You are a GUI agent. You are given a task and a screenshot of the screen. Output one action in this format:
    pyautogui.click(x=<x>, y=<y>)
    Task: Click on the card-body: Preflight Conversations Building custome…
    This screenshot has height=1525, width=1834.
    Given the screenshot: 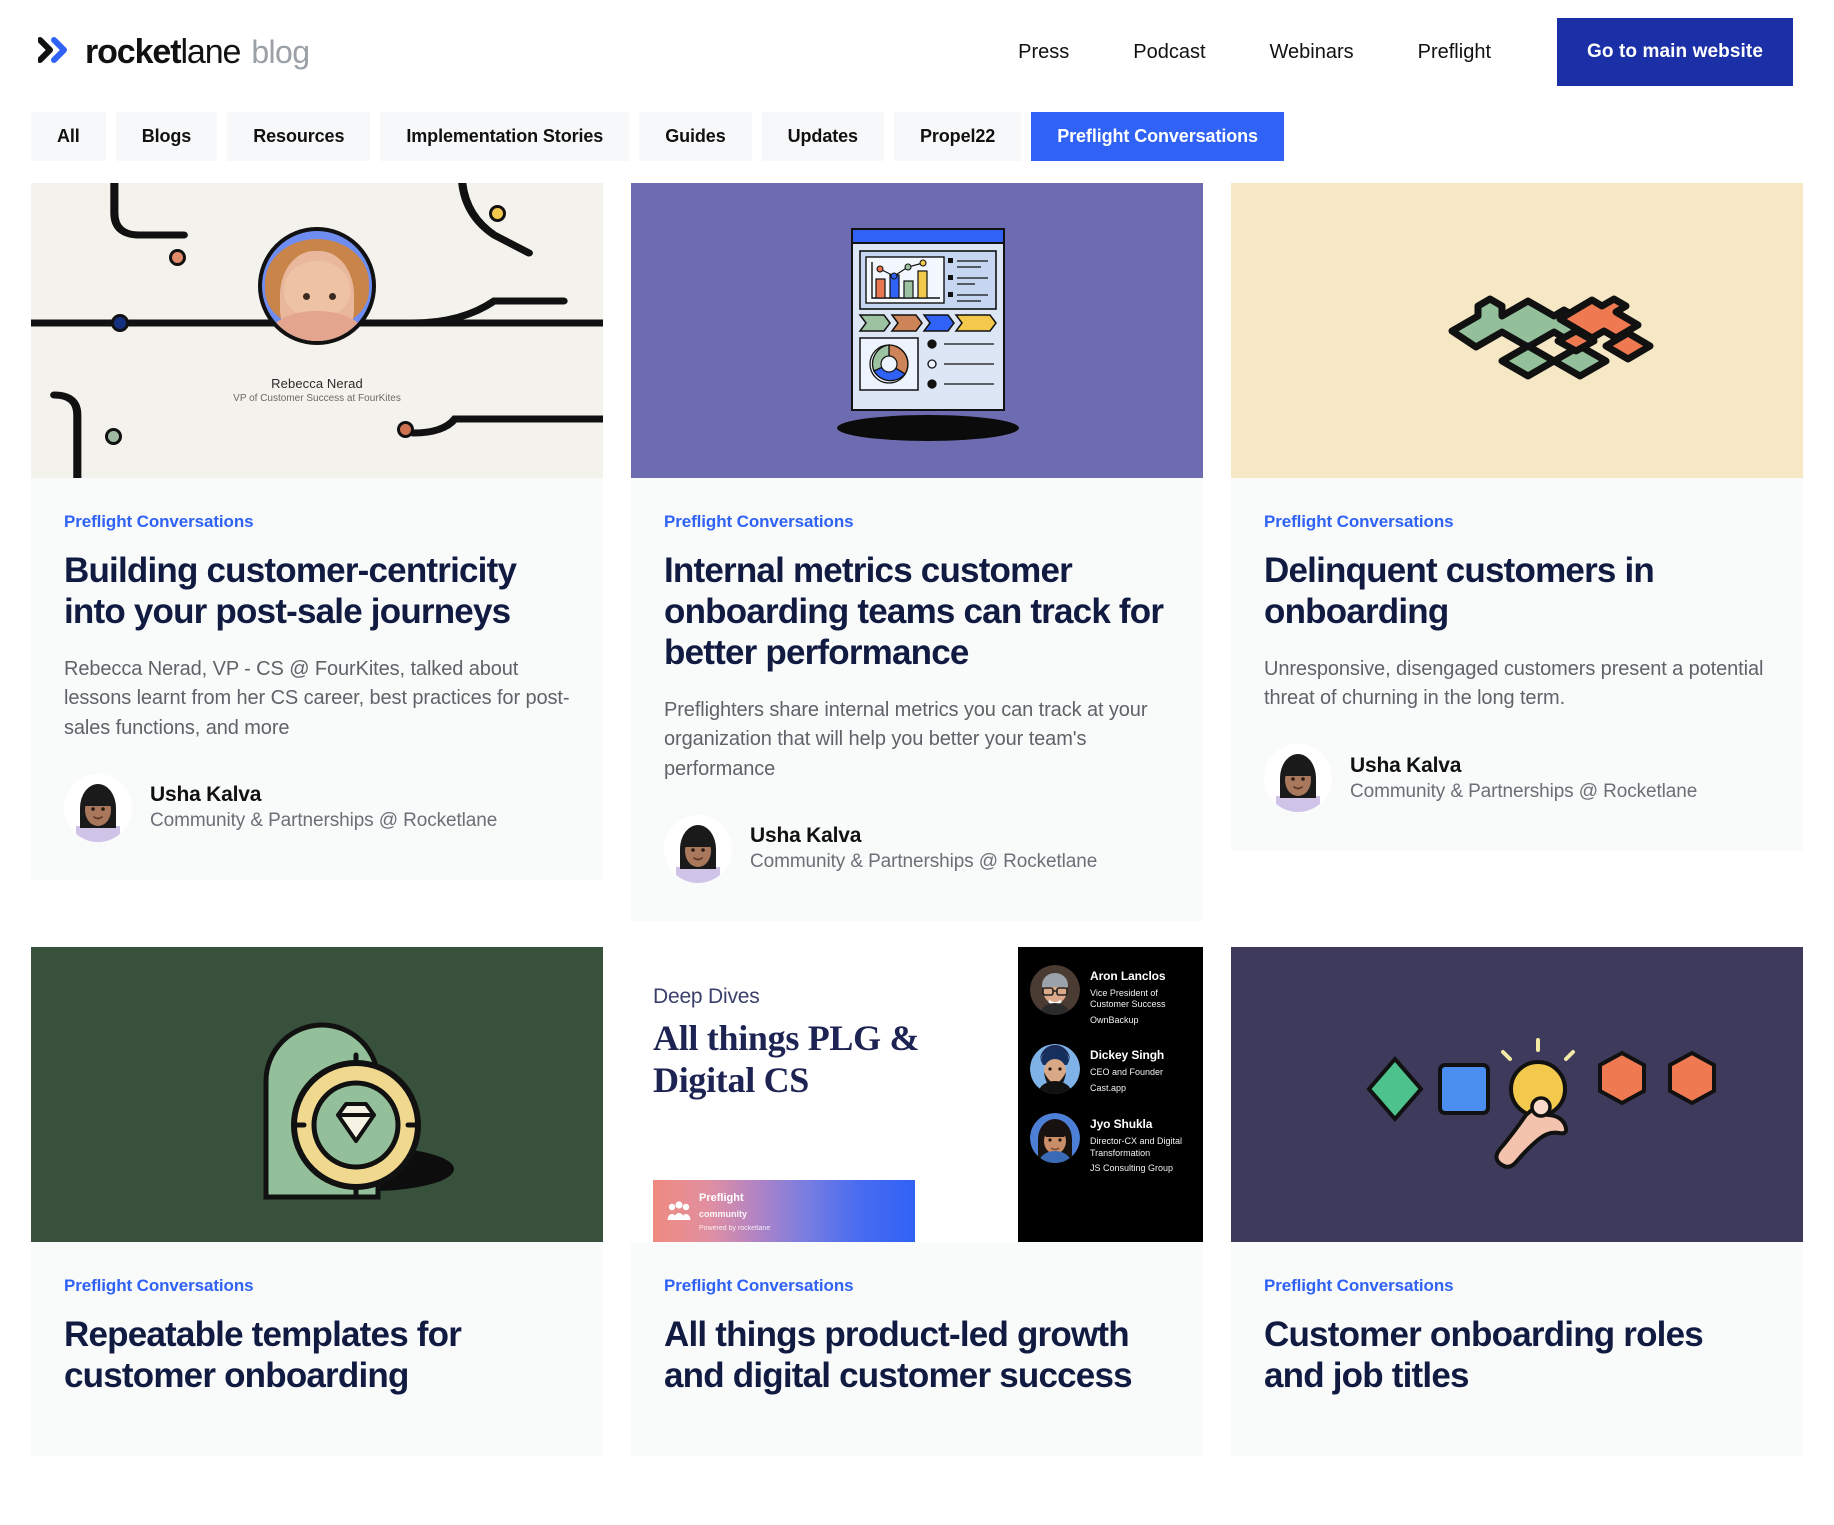 What is the action you would take?
    pyautogui.click(x=317, y=679)
    